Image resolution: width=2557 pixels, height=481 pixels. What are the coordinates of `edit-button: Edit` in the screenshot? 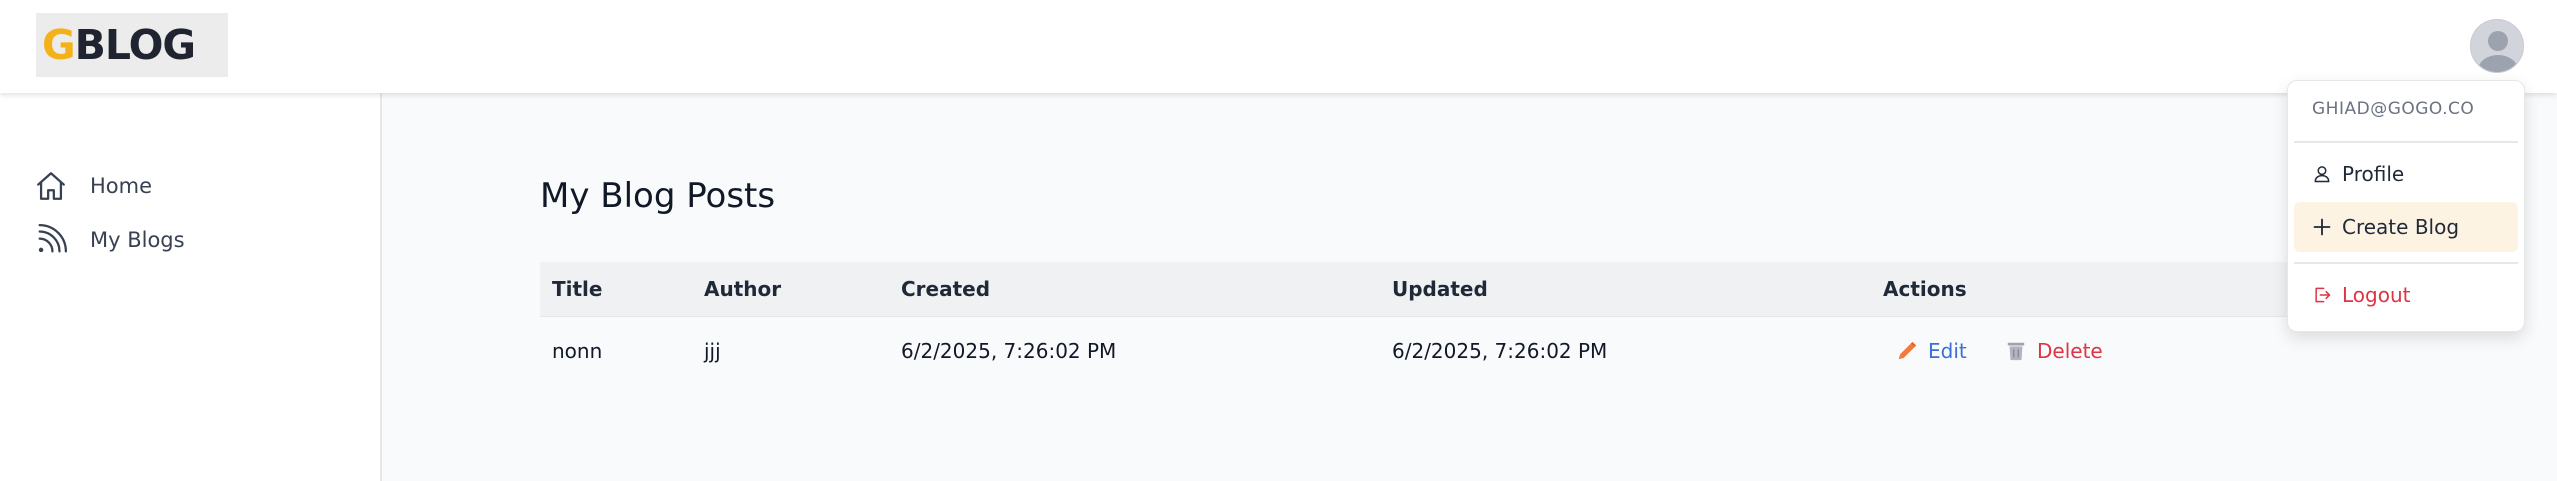 It's located at (1931, 351).